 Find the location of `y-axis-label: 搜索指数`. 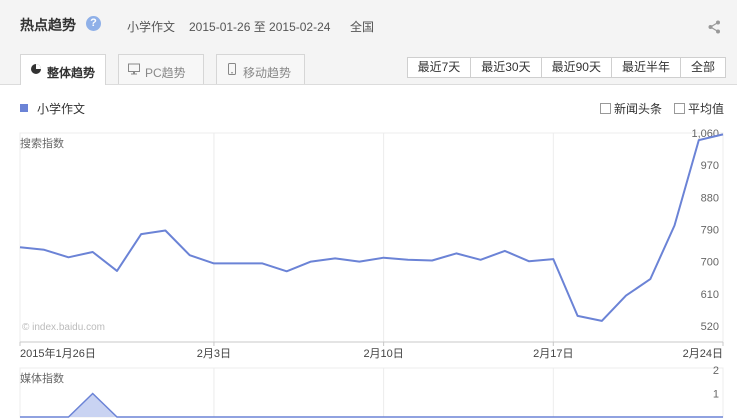

y-axis-label: 搜索指数 is located at coordinates (42, 143).